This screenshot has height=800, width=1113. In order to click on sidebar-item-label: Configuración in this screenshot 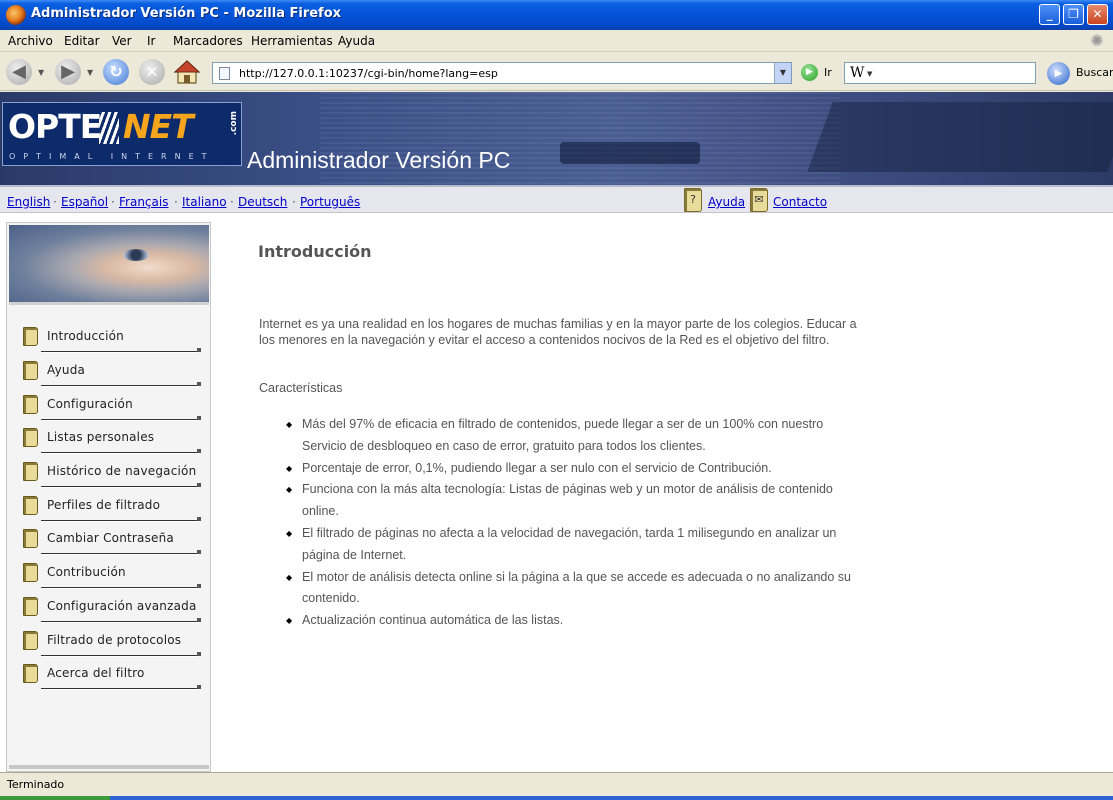, I will do `click(90, 404)`.